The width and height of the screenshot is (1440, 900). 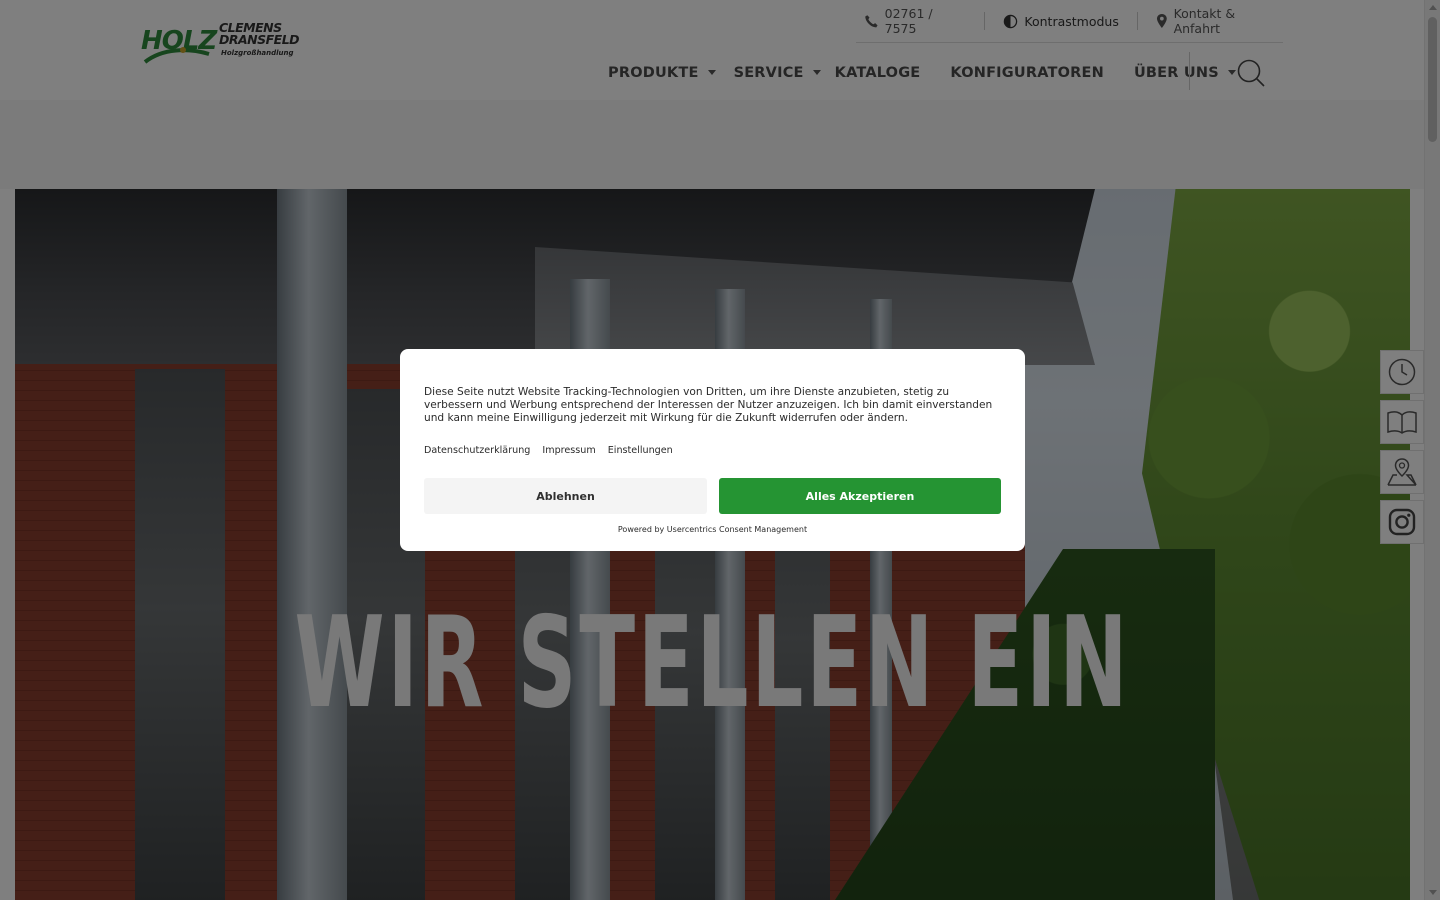 What do you see at coordinates (640, 450) in the screenshot?
I see `settings-link: Einstellungen` at bounding box center [640, 450].